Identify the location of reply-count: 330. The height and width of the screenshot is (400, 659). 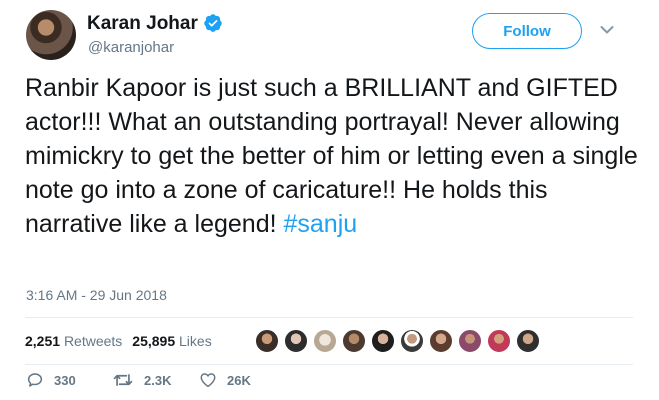
(65, 380).